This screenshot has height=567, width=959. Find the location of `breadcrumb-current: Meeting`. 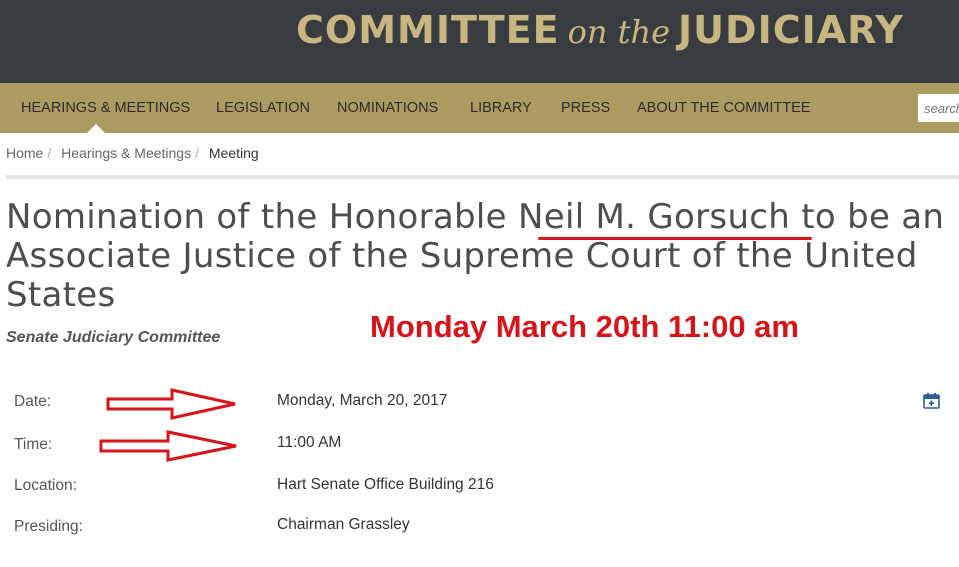

breadcrumb-current: Meeting is located at coordinates (233, 153).